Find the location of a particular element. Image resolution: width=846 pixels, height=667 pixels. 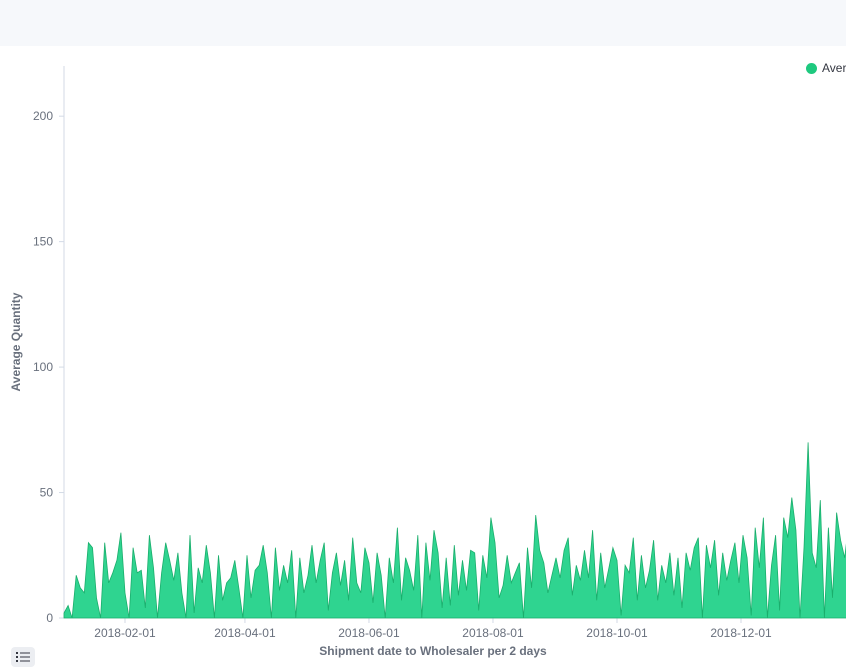

legend-toggle-button is located at coordinates (23, 657).